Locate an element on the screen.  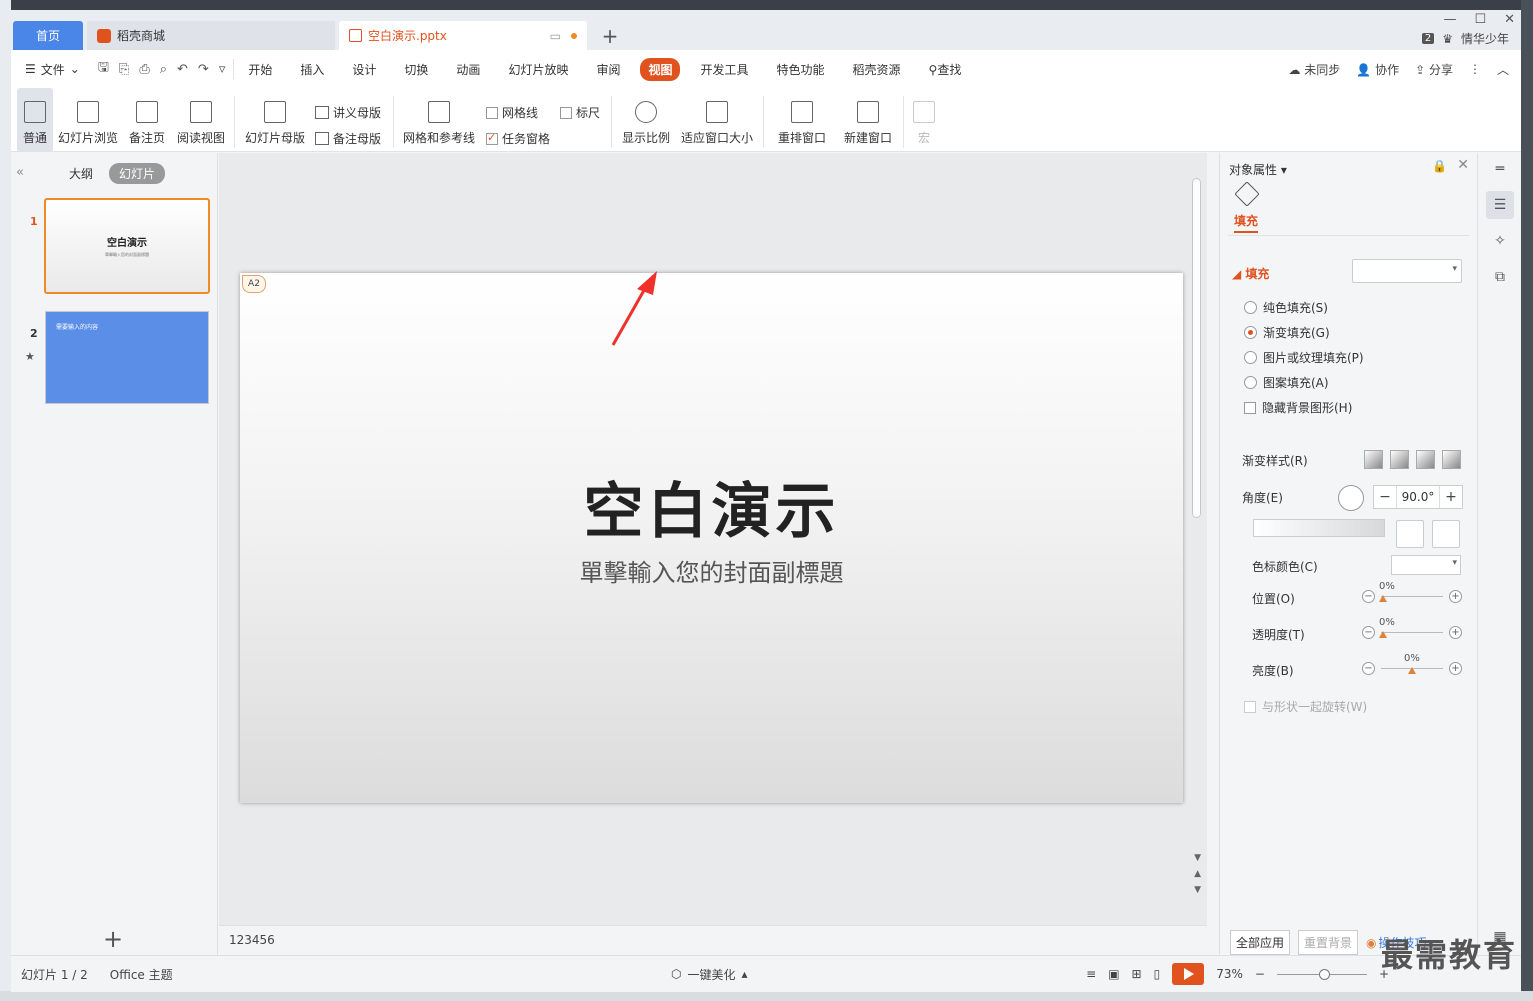
menu-review: 审阅 is located at coordinates (608, 69).